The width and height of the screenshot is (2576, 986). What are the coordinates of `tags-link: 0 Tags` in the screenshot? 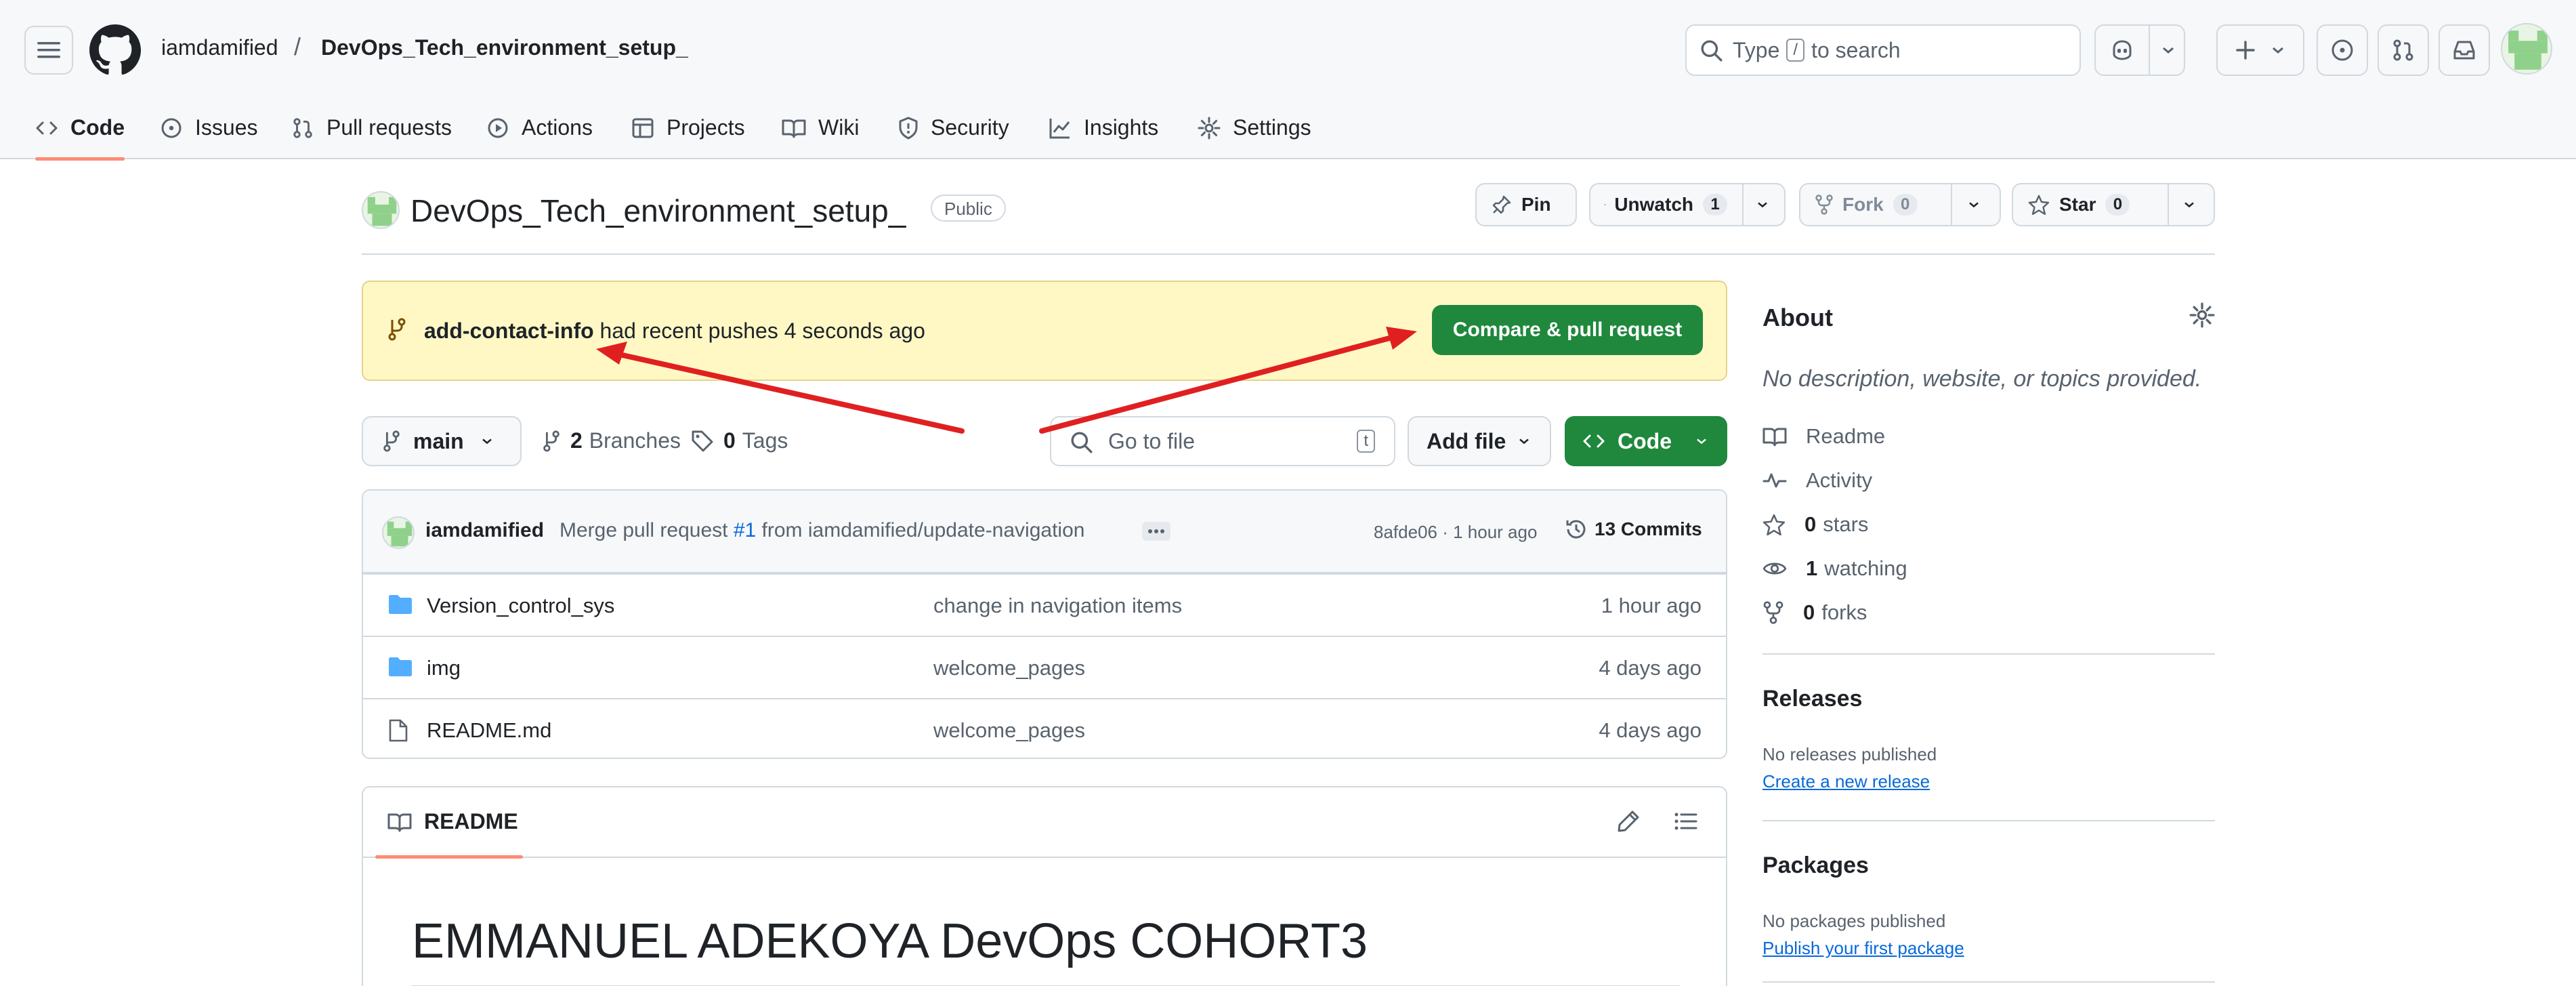 It's located at (739, 441).